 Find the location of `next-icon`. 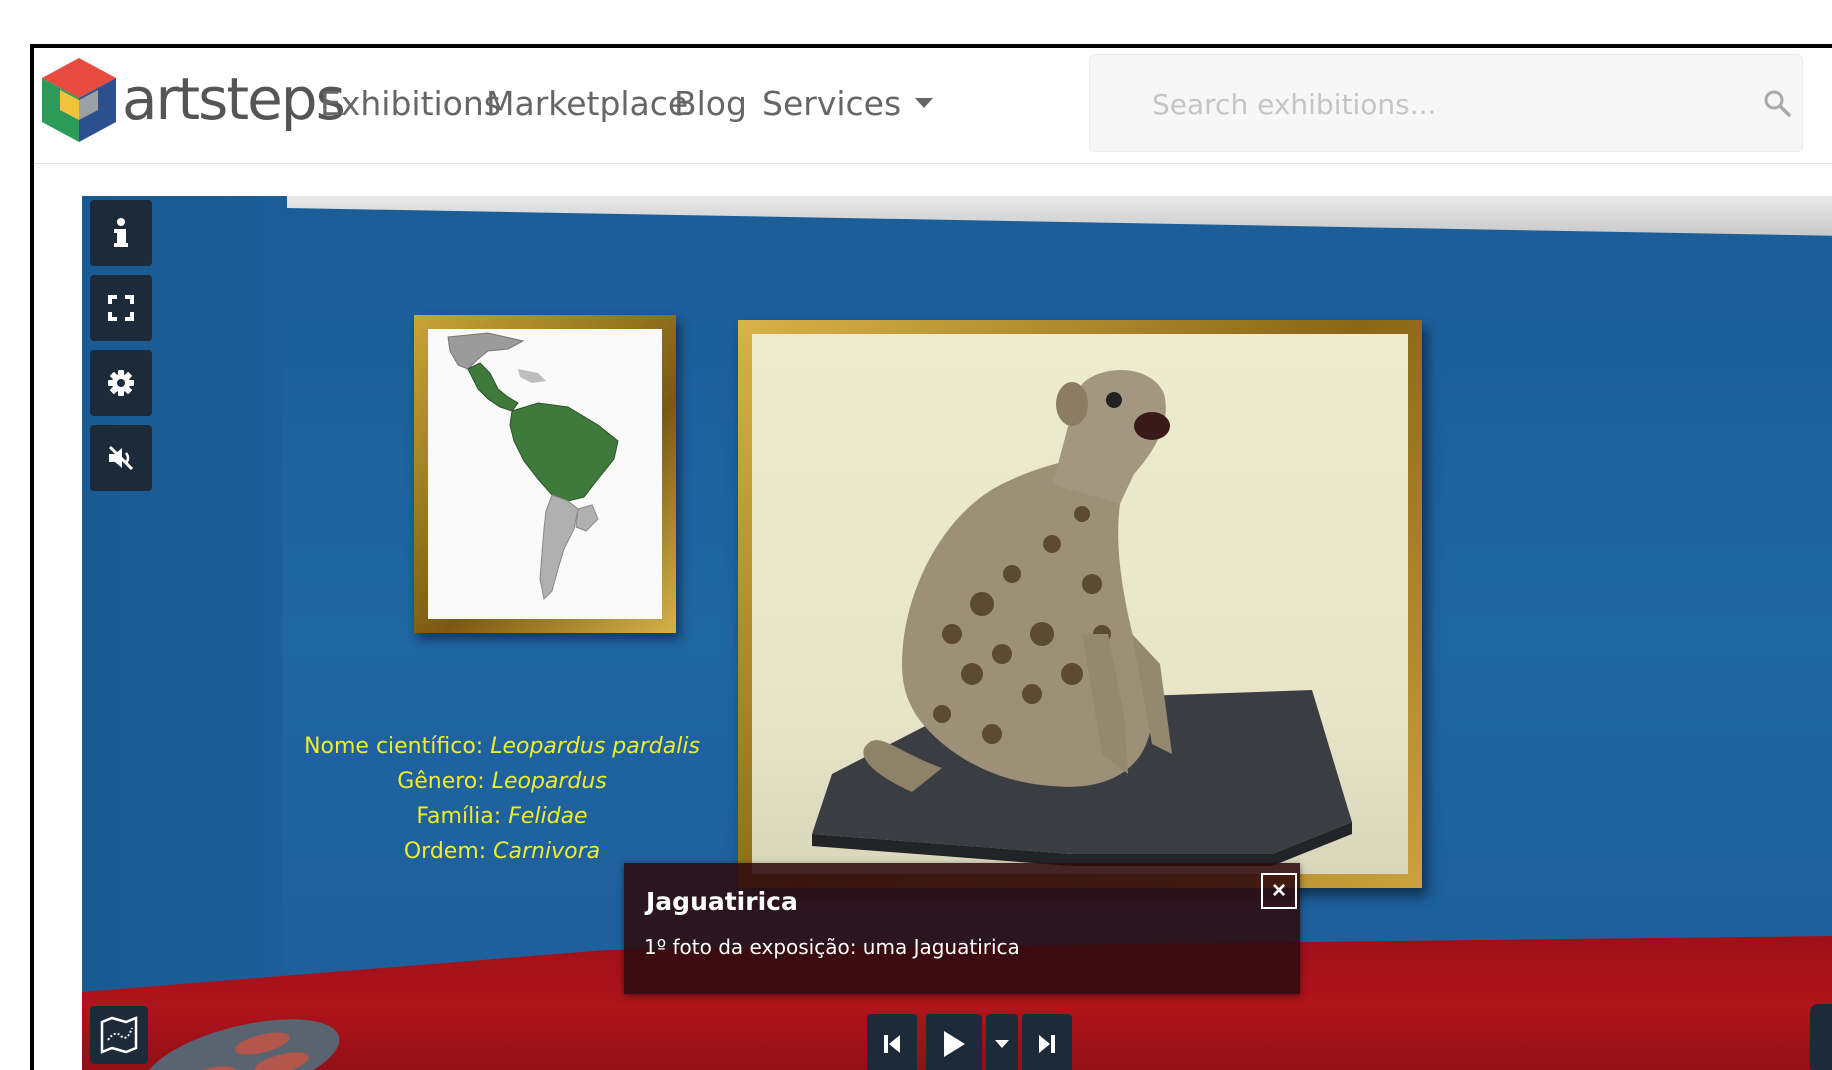

next-icon is located at coordinates (1047, 1044).